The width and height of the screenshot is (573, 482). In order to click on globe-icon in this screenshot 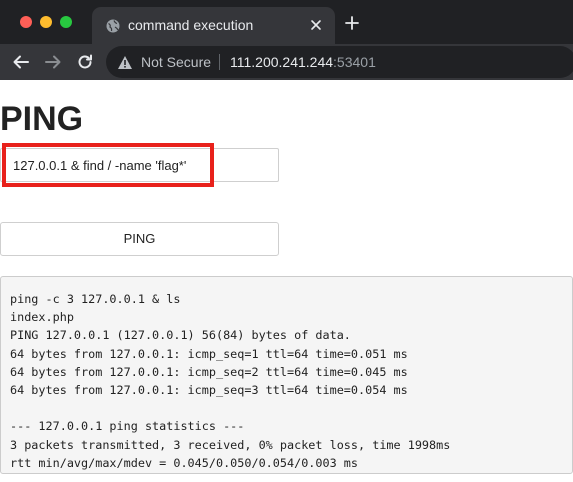, I will do `click(113, 26)`.